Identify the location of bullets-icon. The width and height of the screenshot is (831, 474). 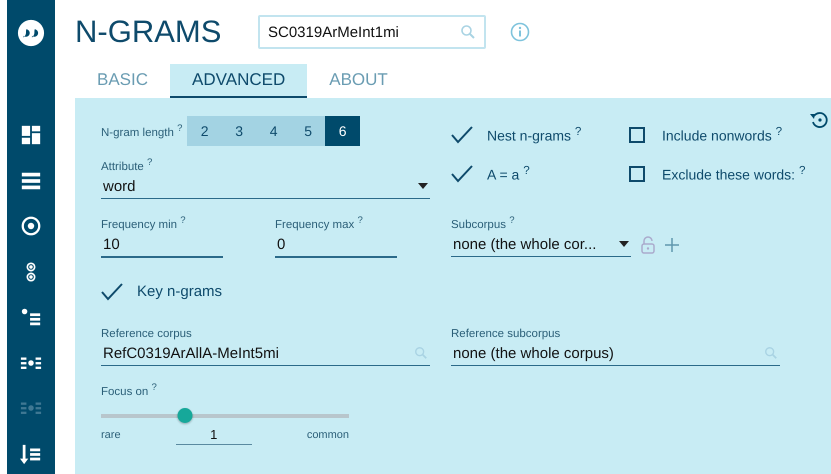
(31, 317).